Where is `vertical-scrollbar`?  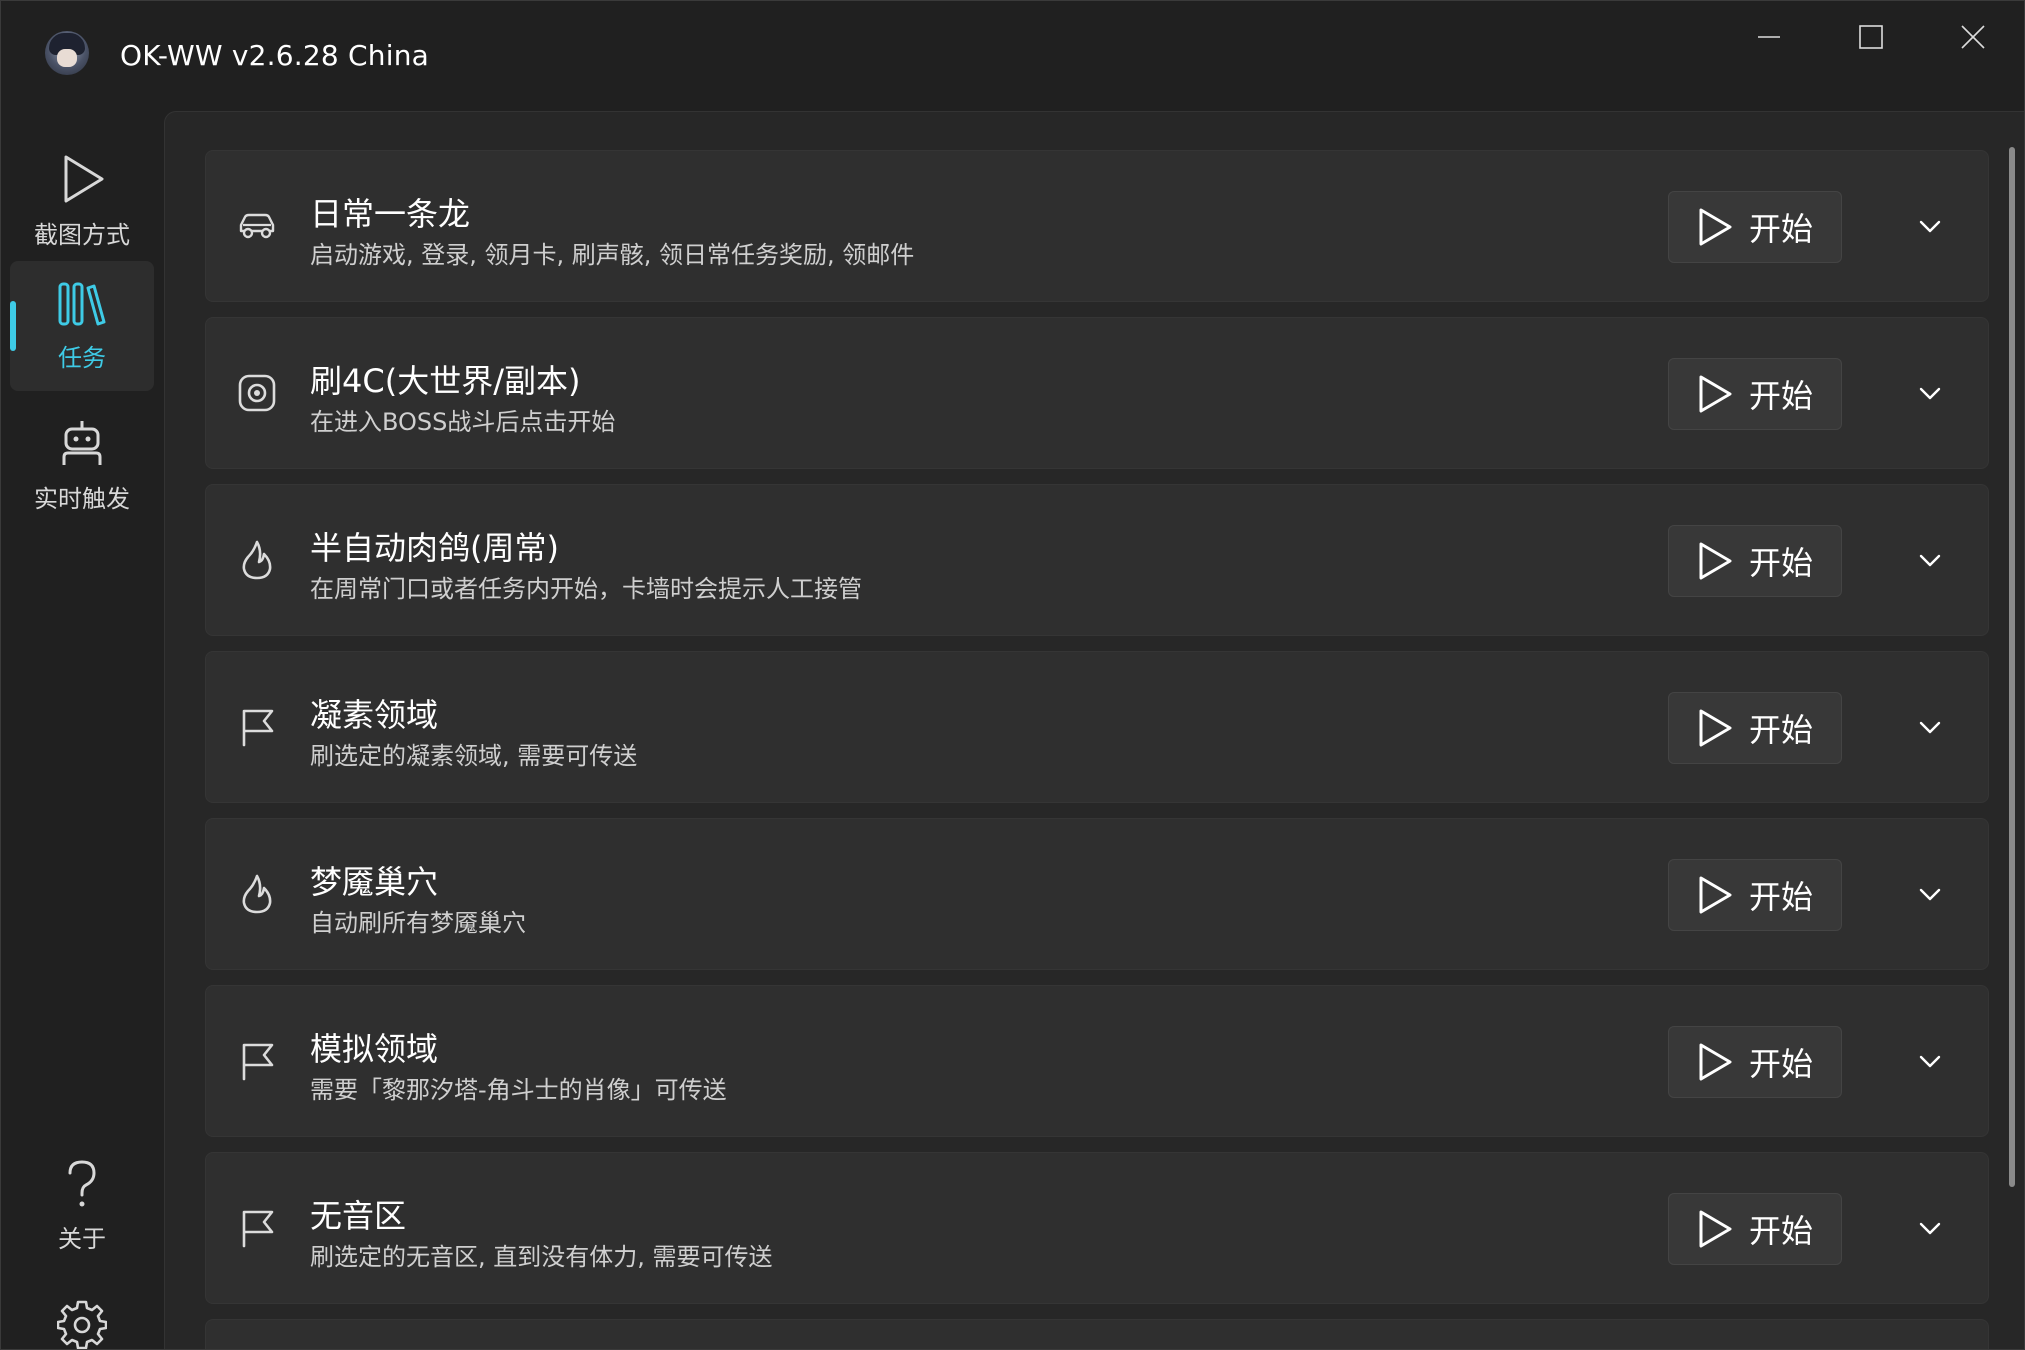 vertical-scrollbar is located at coordinates (2012, 667).